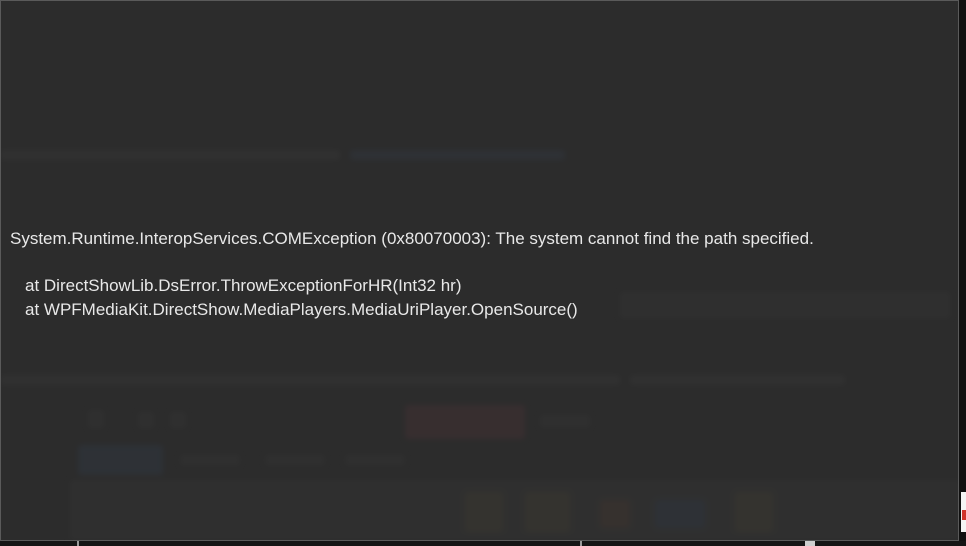 Image resolution: width=966 pixels, height=546 pixels. What do you see at coordinates (483, 543) in the screenshot?
I see `bottom-edge-strip` at bounding box center [483, 543].